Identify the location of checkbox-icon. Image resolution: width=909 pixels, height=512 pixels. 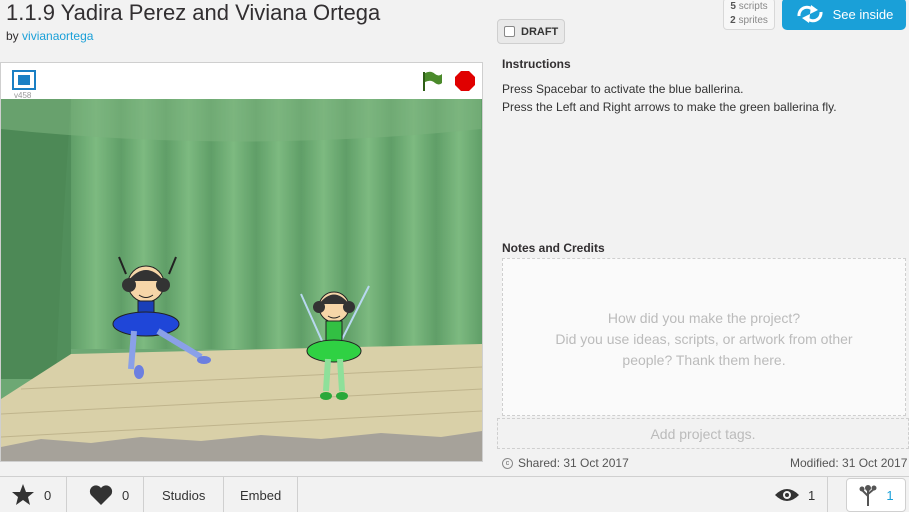
(509, 31).